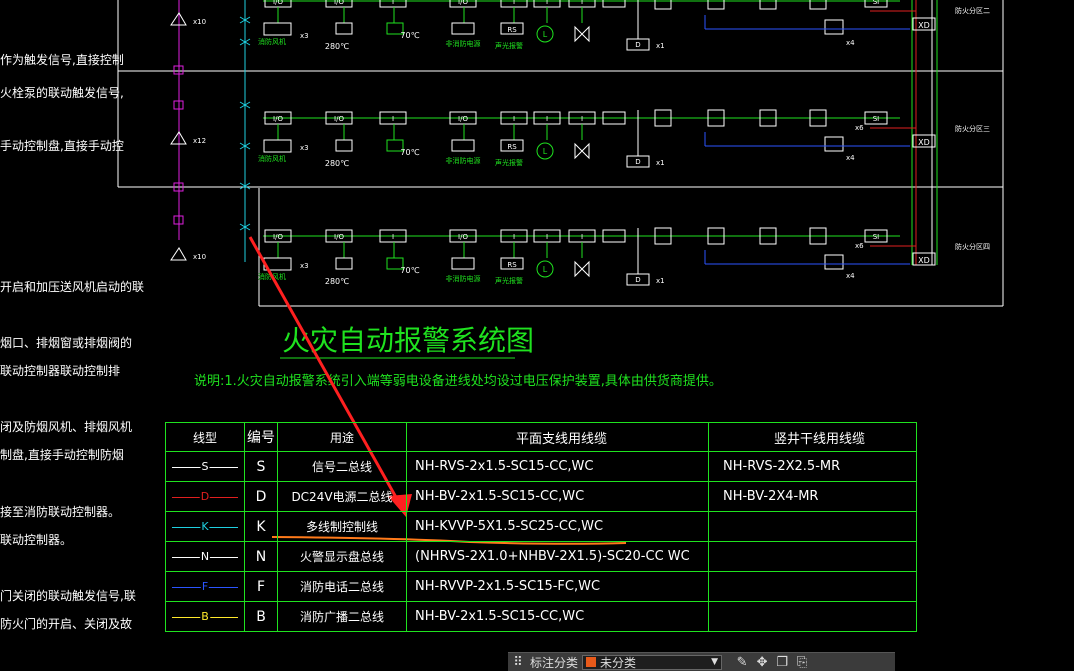 The width and height of the screenshot is (1074, 671). I want to click on note-line: 制盘,直接手动控制防烟, so click(62, 455).